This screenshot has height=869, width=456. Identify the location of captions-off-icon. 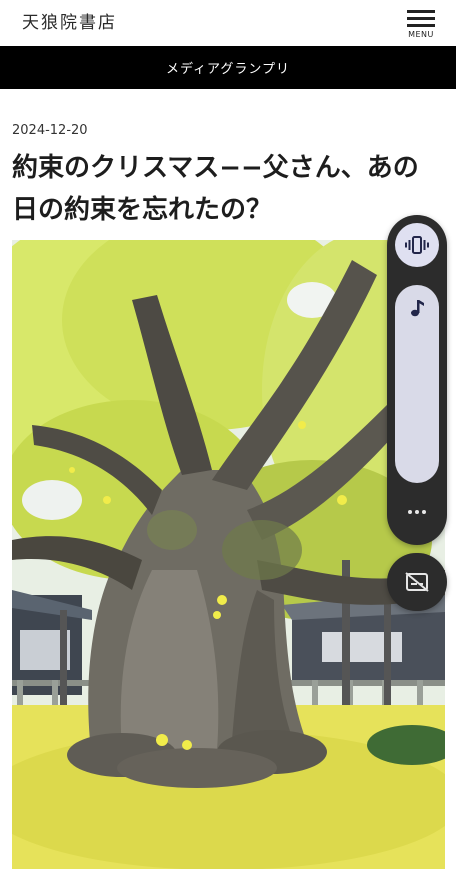
(417, 582).